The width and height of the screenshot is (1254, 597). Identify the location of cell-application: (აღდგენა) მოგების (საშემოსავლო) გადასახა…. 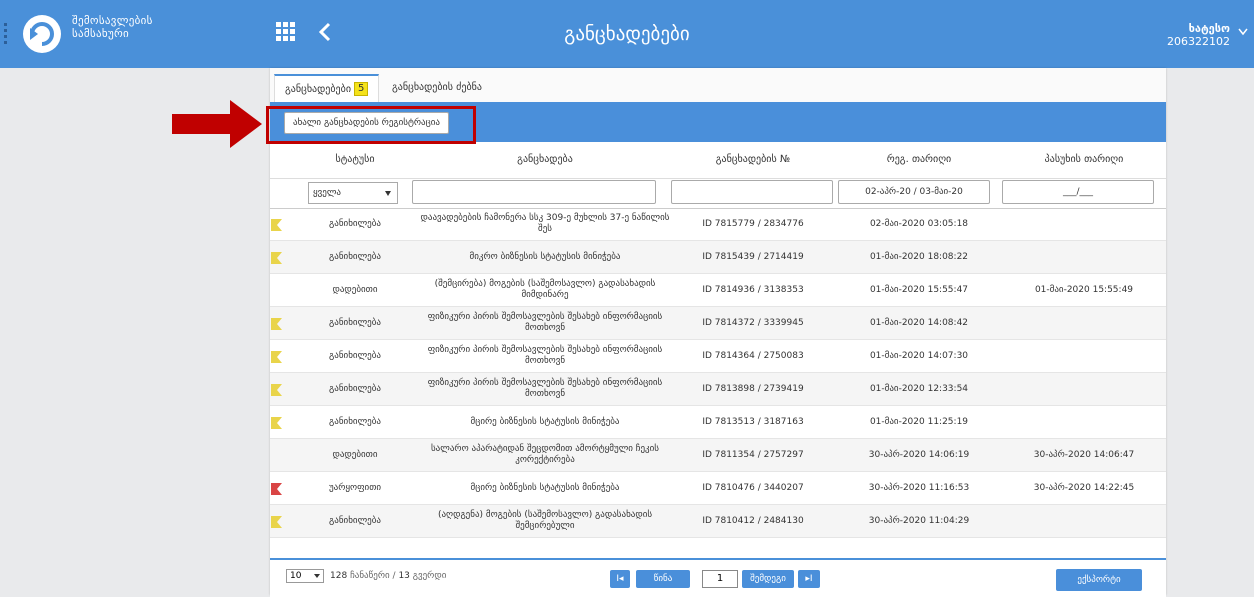
(545, 520).